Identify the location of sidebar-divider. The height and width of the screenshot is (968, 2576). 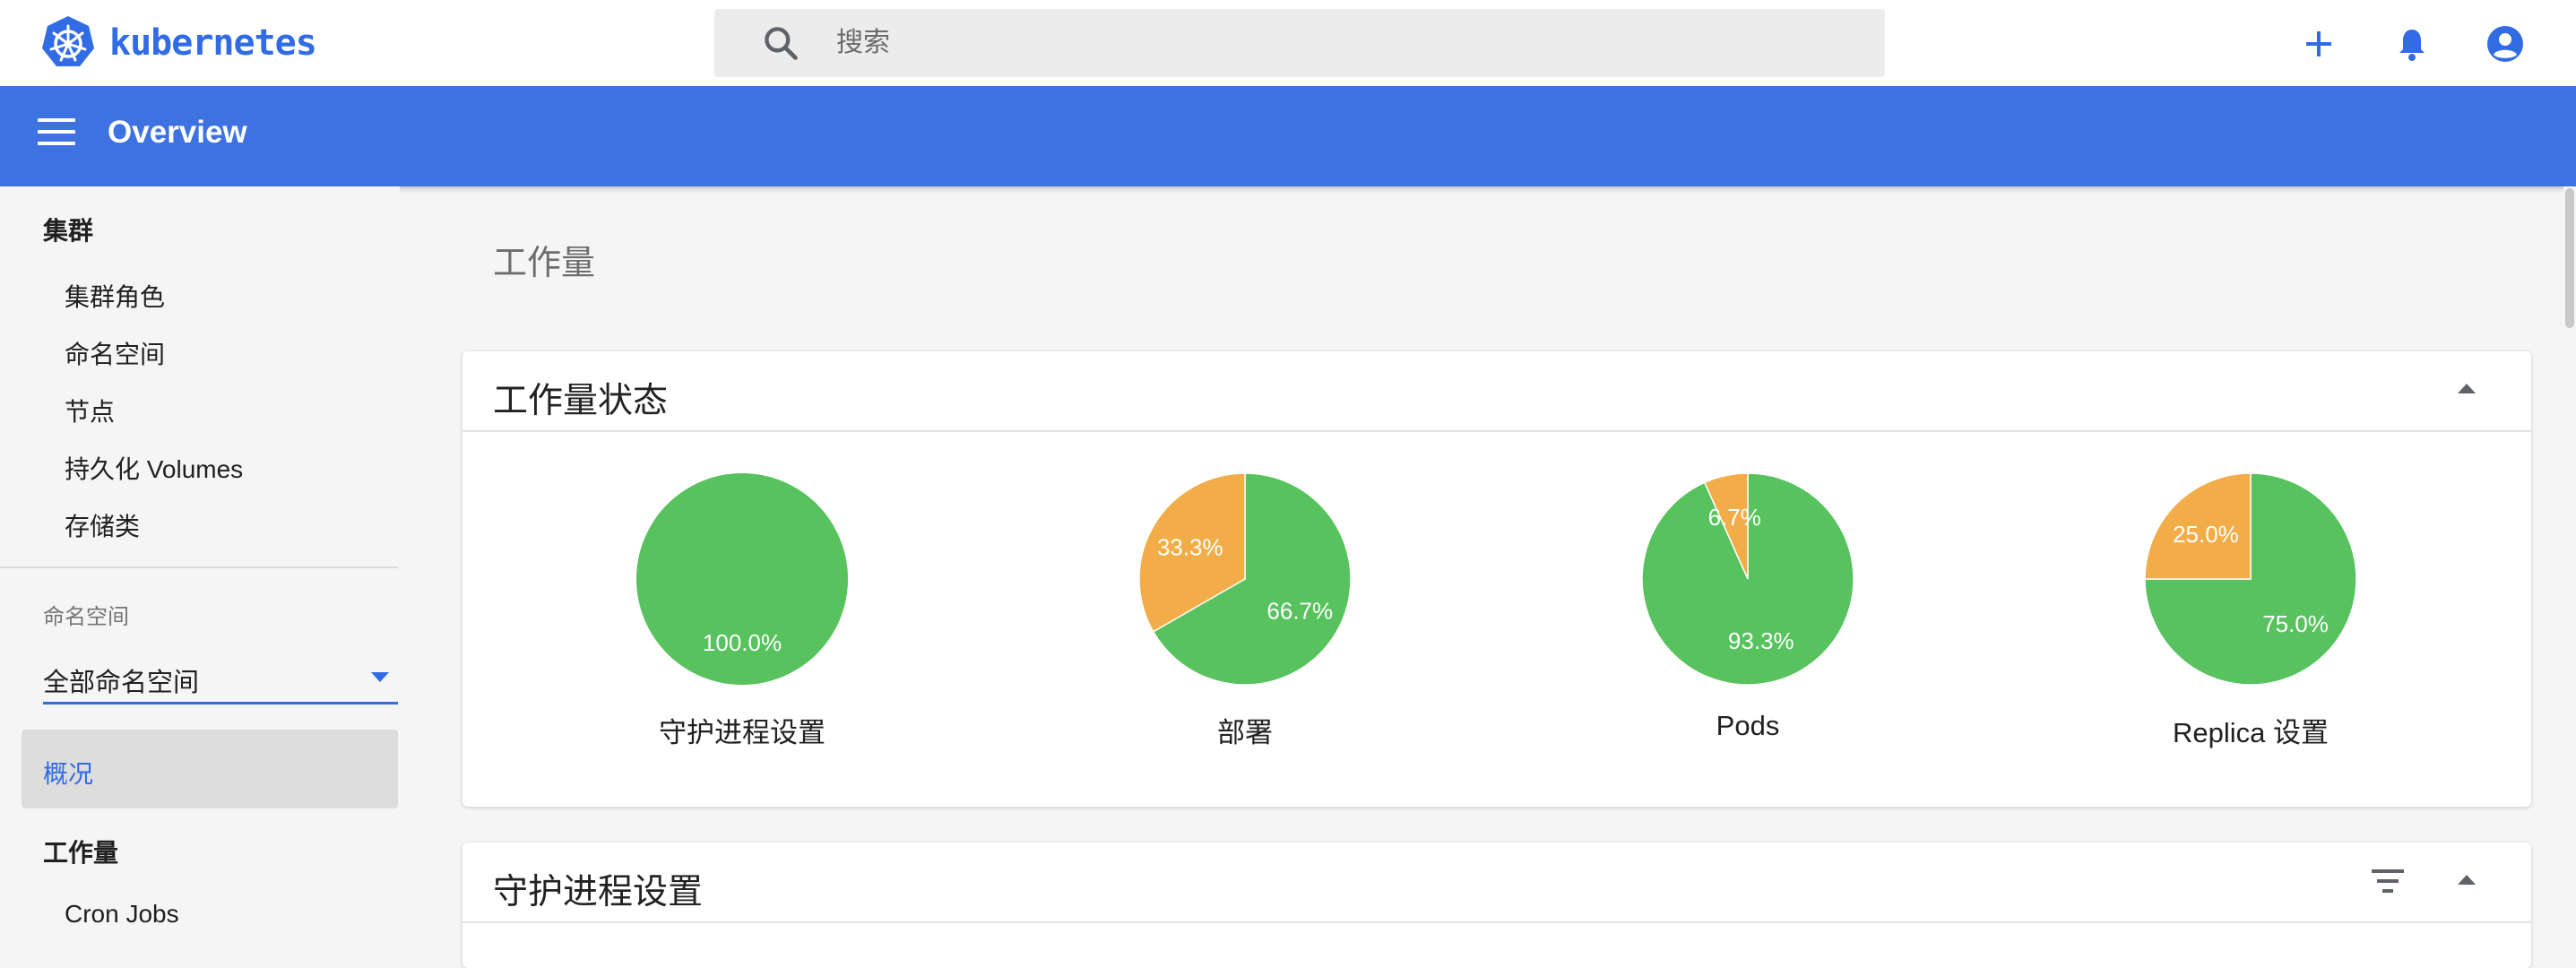
(199, 567).